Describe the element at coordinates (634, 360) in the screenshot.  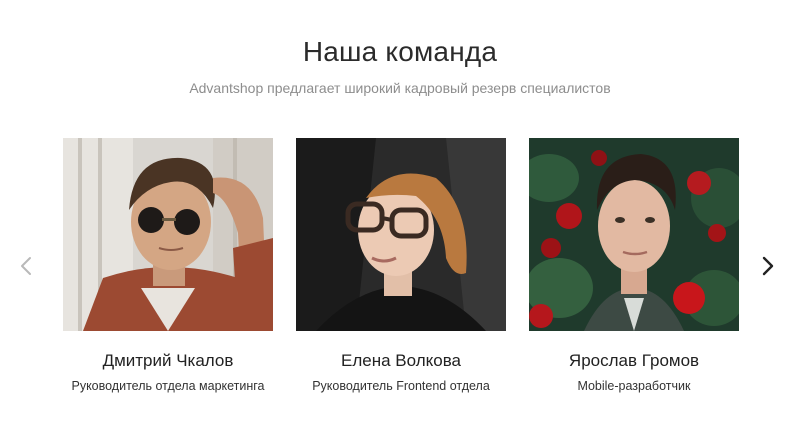
I see `team-member-name: Ярослав Громов` at that location.